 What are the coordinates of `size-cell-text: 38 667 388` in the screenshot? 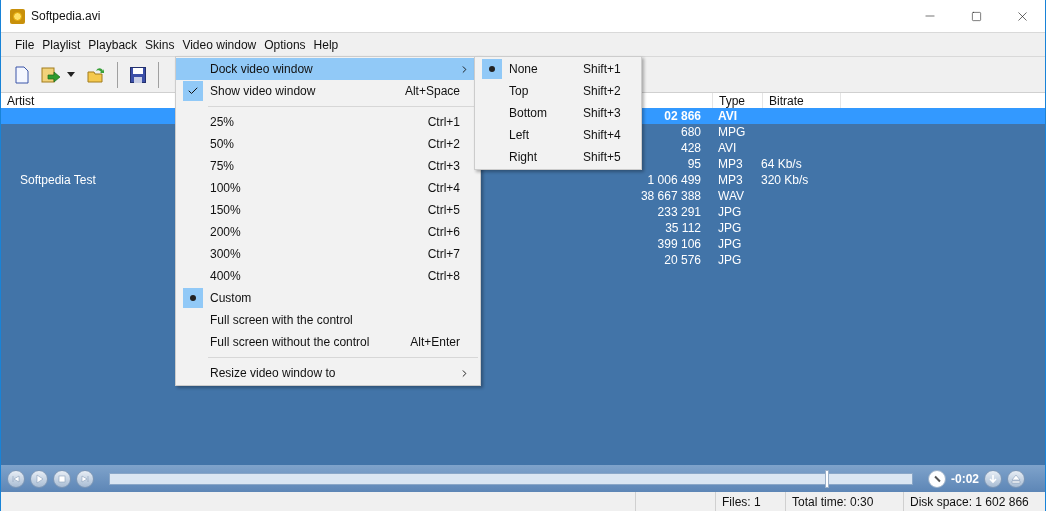 It's located at (670, 196).